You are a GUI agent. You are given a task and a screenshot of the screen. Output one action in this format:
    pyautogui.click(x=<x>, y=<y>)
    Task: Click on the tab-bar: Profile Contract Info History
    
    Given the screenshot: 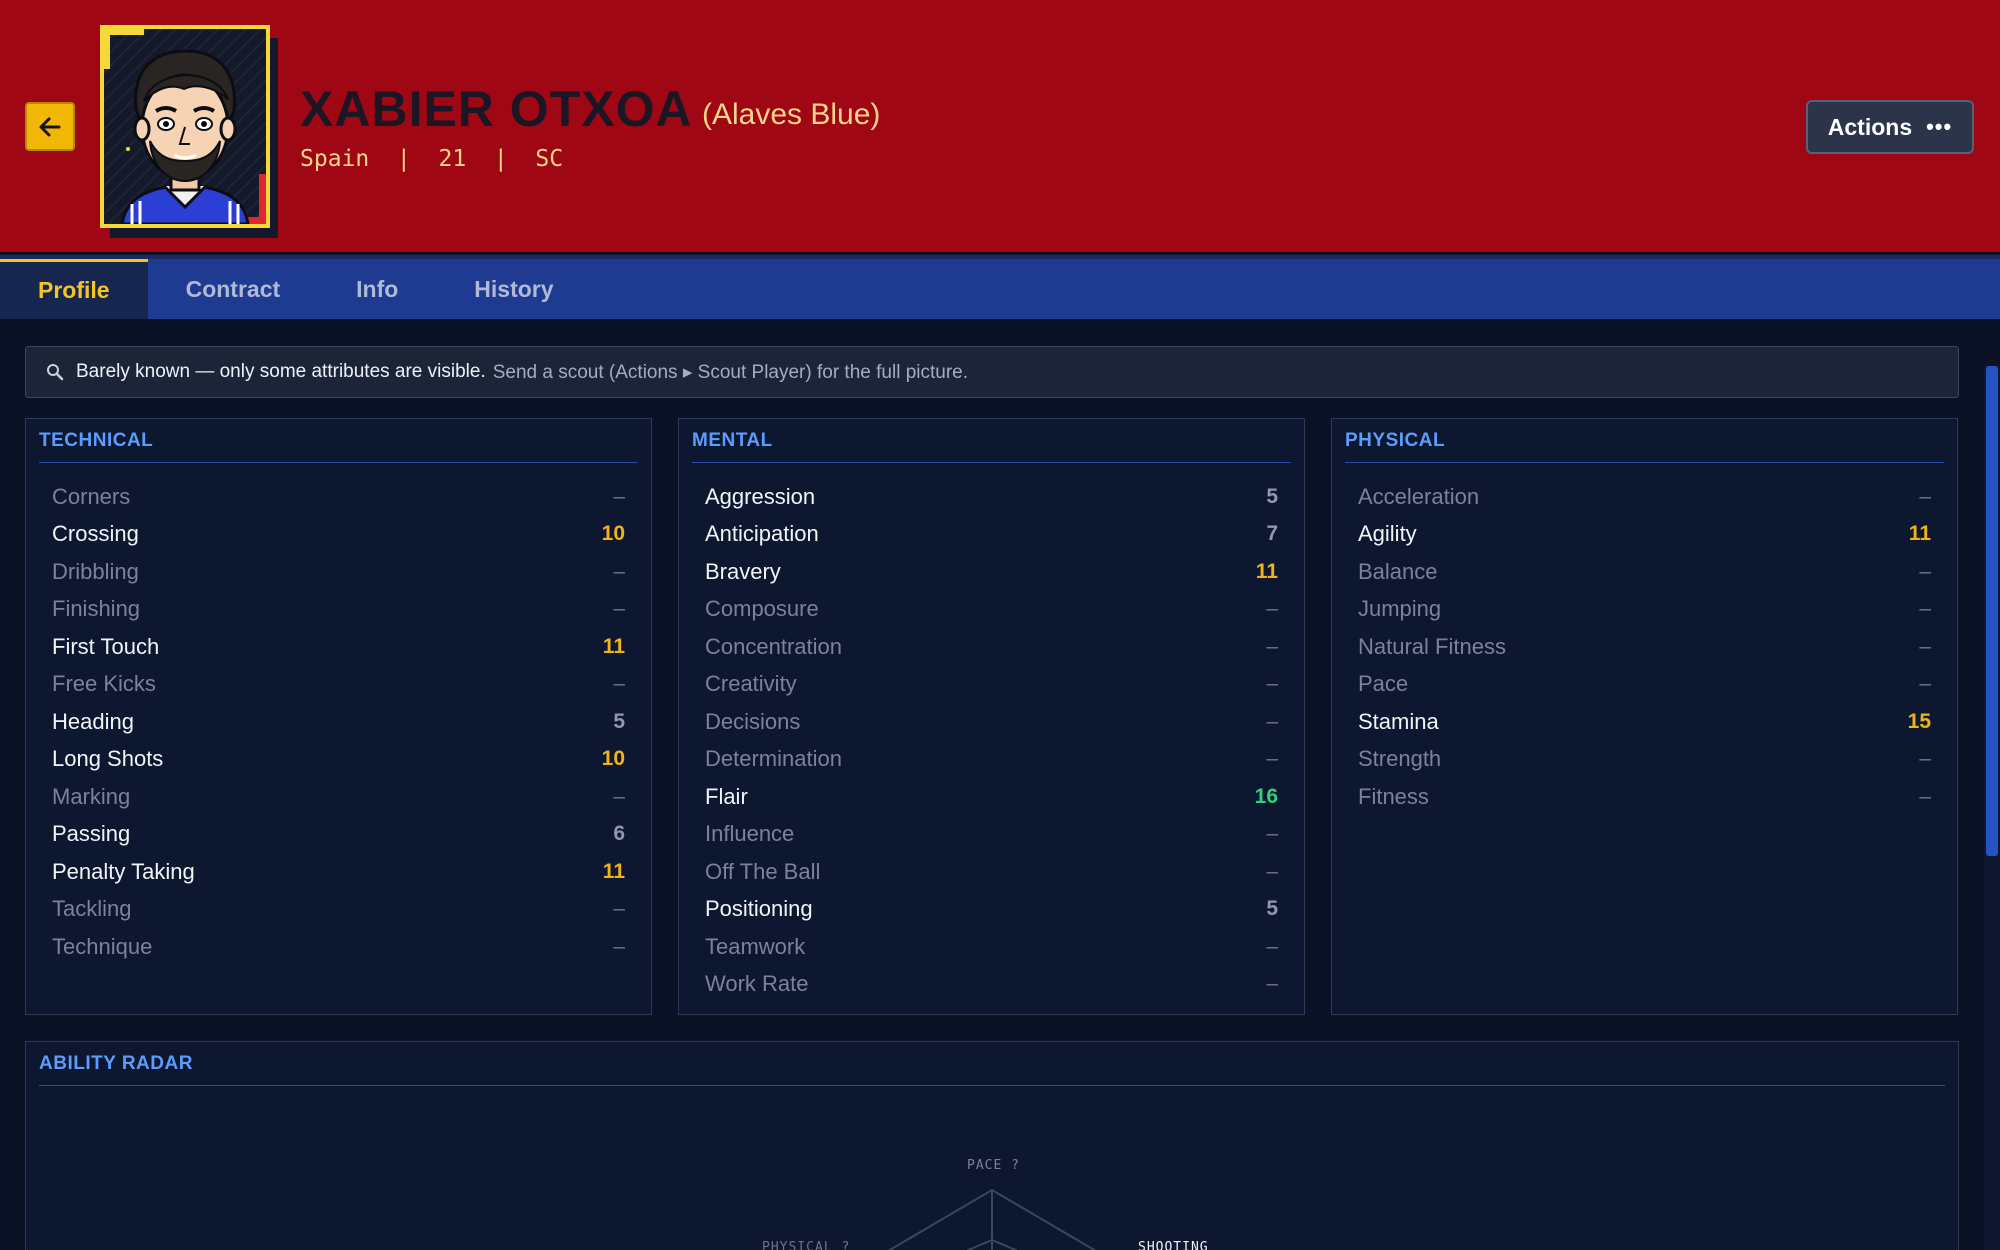 What is the action you would take?
    pyautogui.click(x=1000, y=287)
    